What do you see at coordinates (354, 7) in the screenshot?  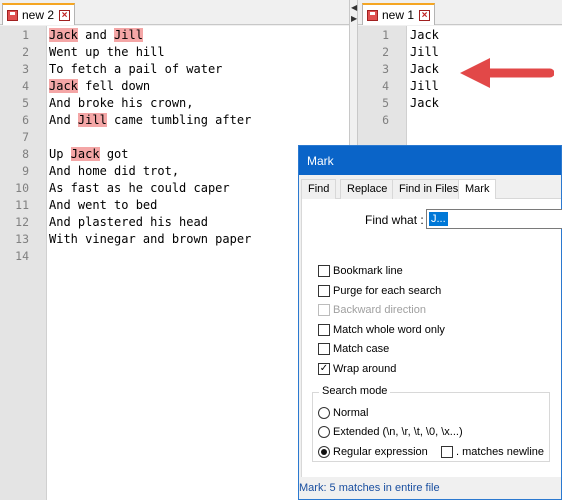 I see `arrow-left-icon: ◀` at bounding box center [354, 7].